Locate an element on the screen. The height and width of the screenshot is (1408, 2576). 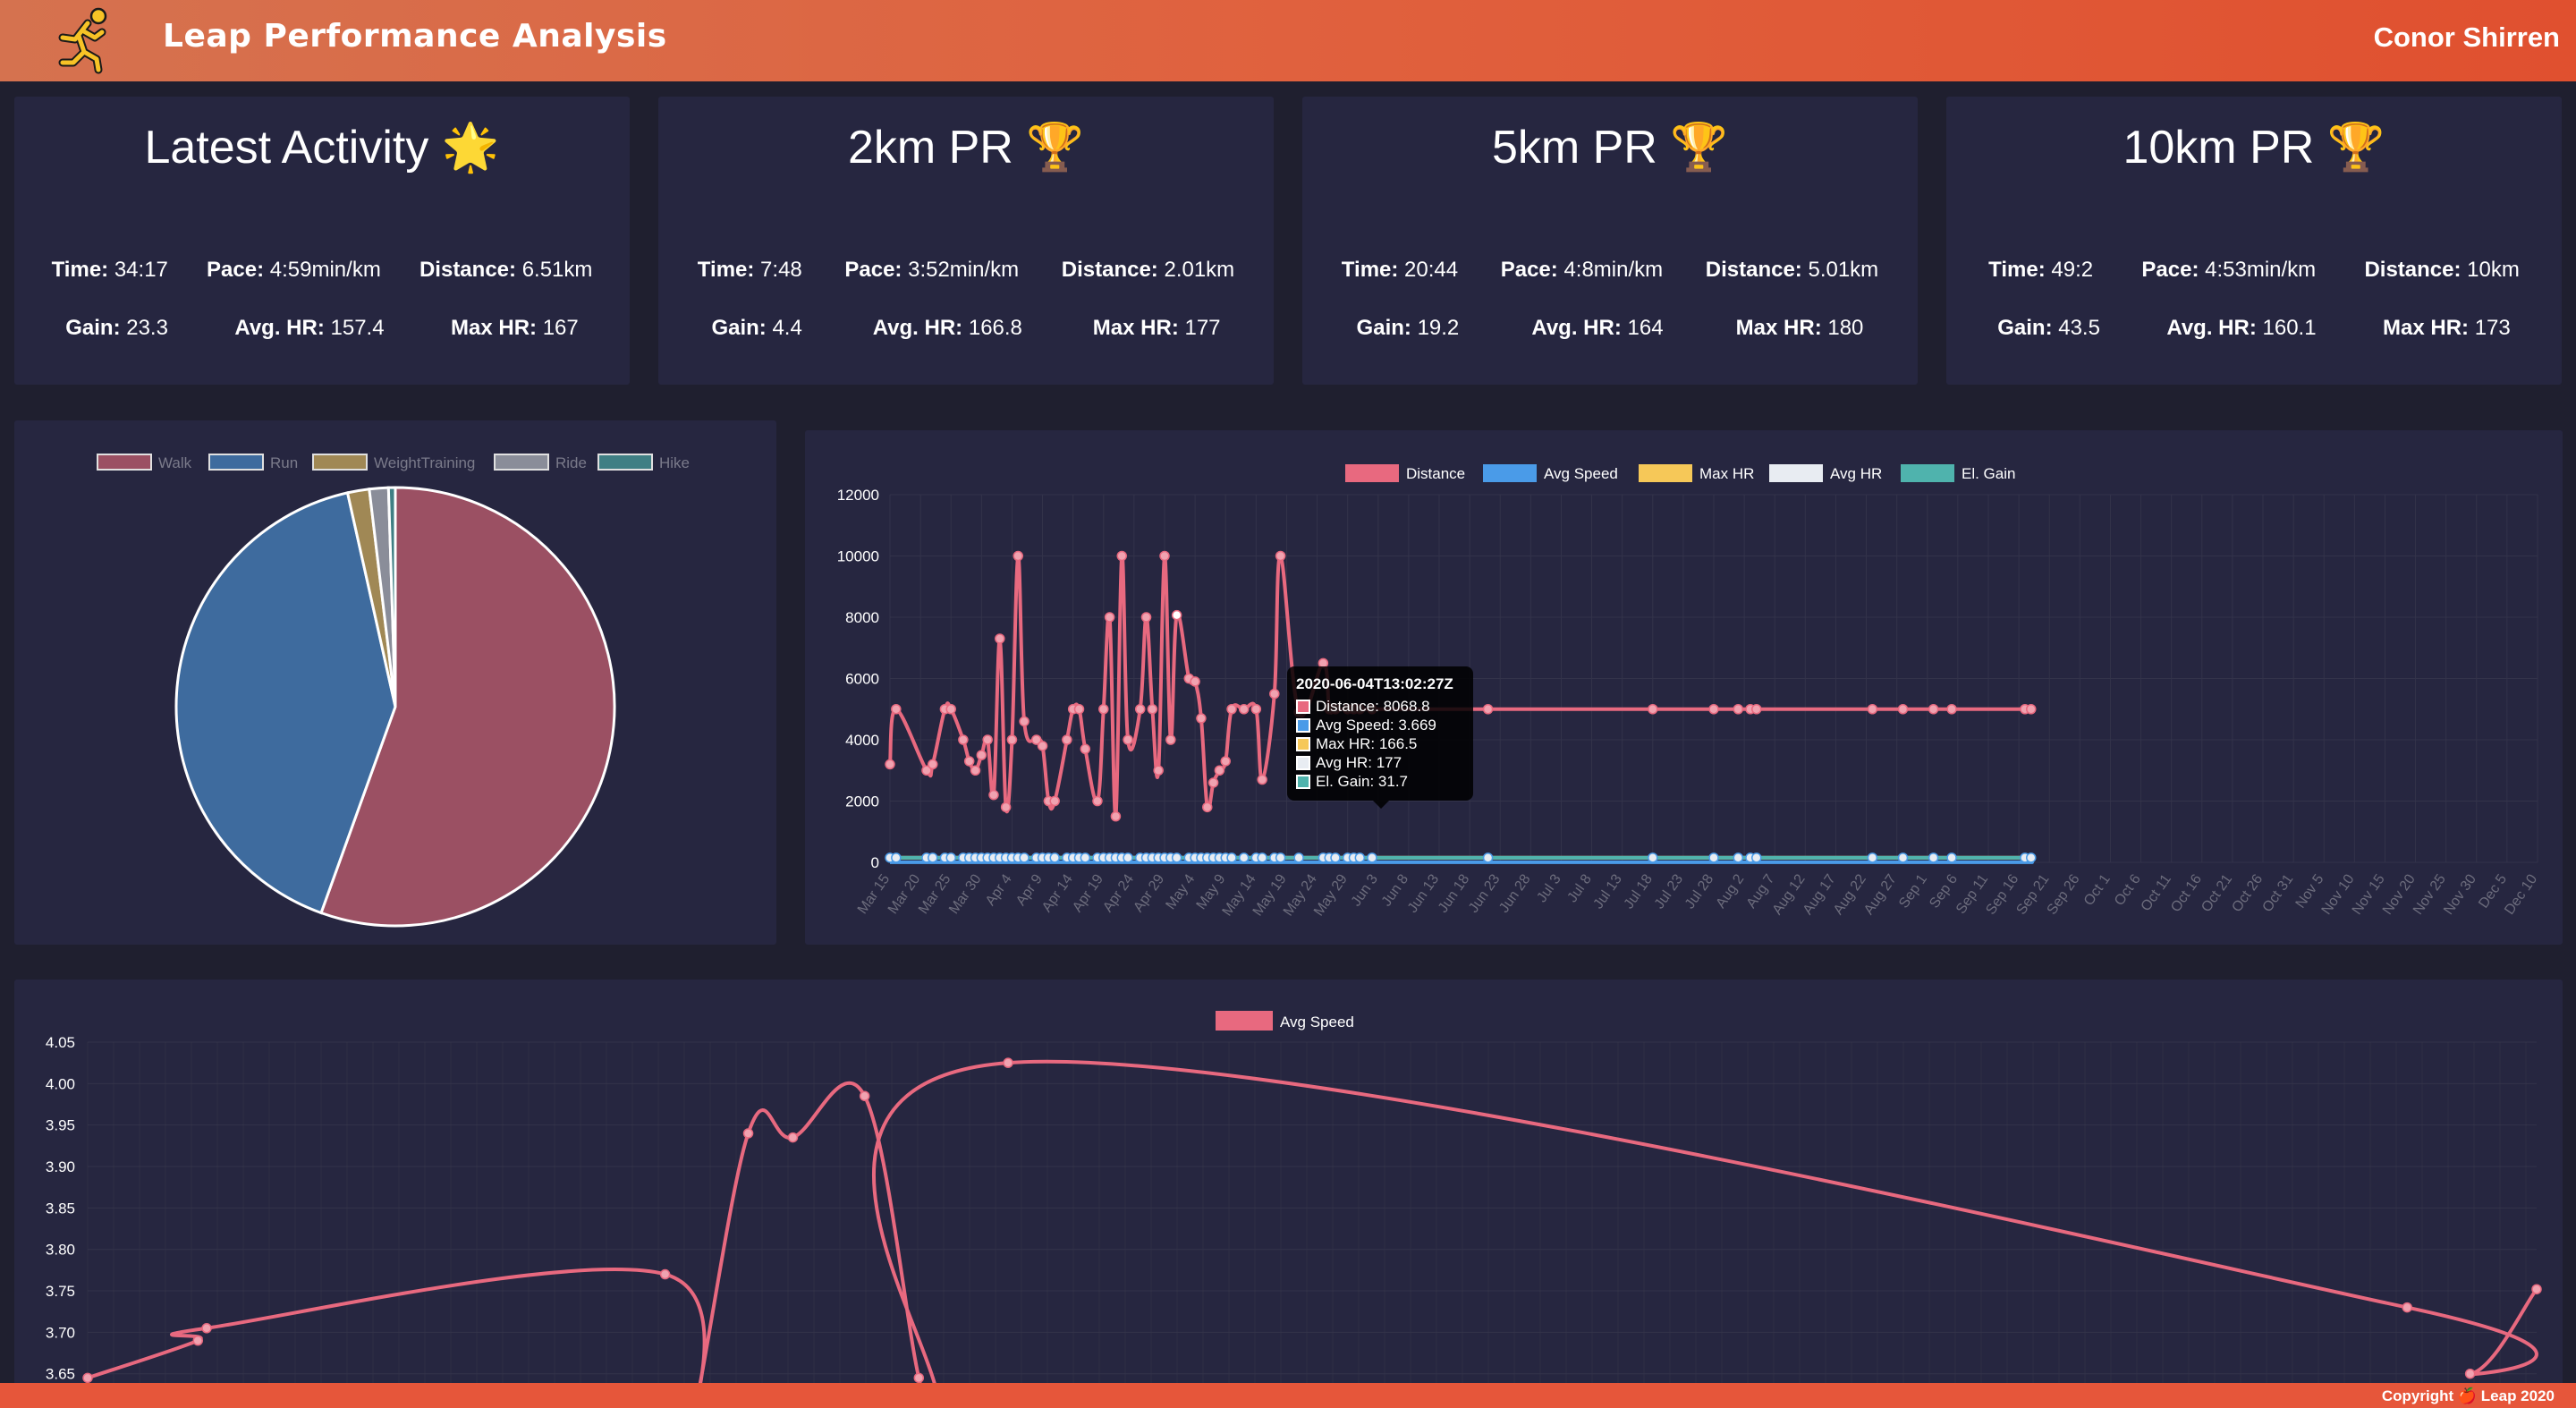
y-tick-label: 4.05 is located at coordinates (60, 1042).